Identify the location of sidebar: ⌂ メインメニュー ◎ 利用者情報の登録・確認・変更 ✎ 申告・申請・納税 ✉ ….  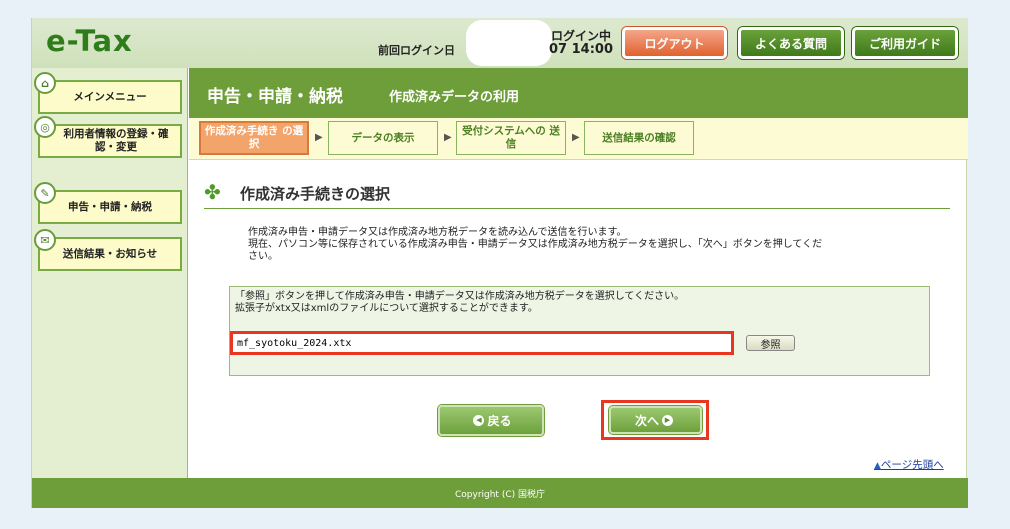
(110, 273).